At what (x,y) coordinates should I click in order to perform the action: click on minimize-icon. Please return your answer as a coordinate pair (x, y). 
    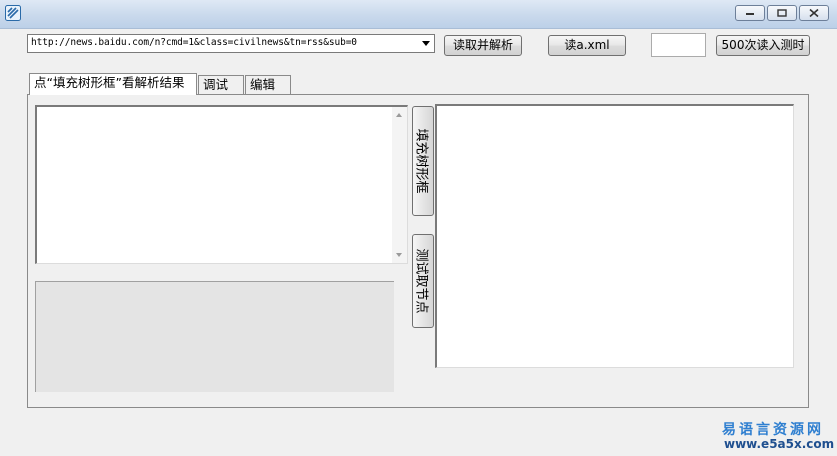
    Looking at the image, I should click on (750, 14).